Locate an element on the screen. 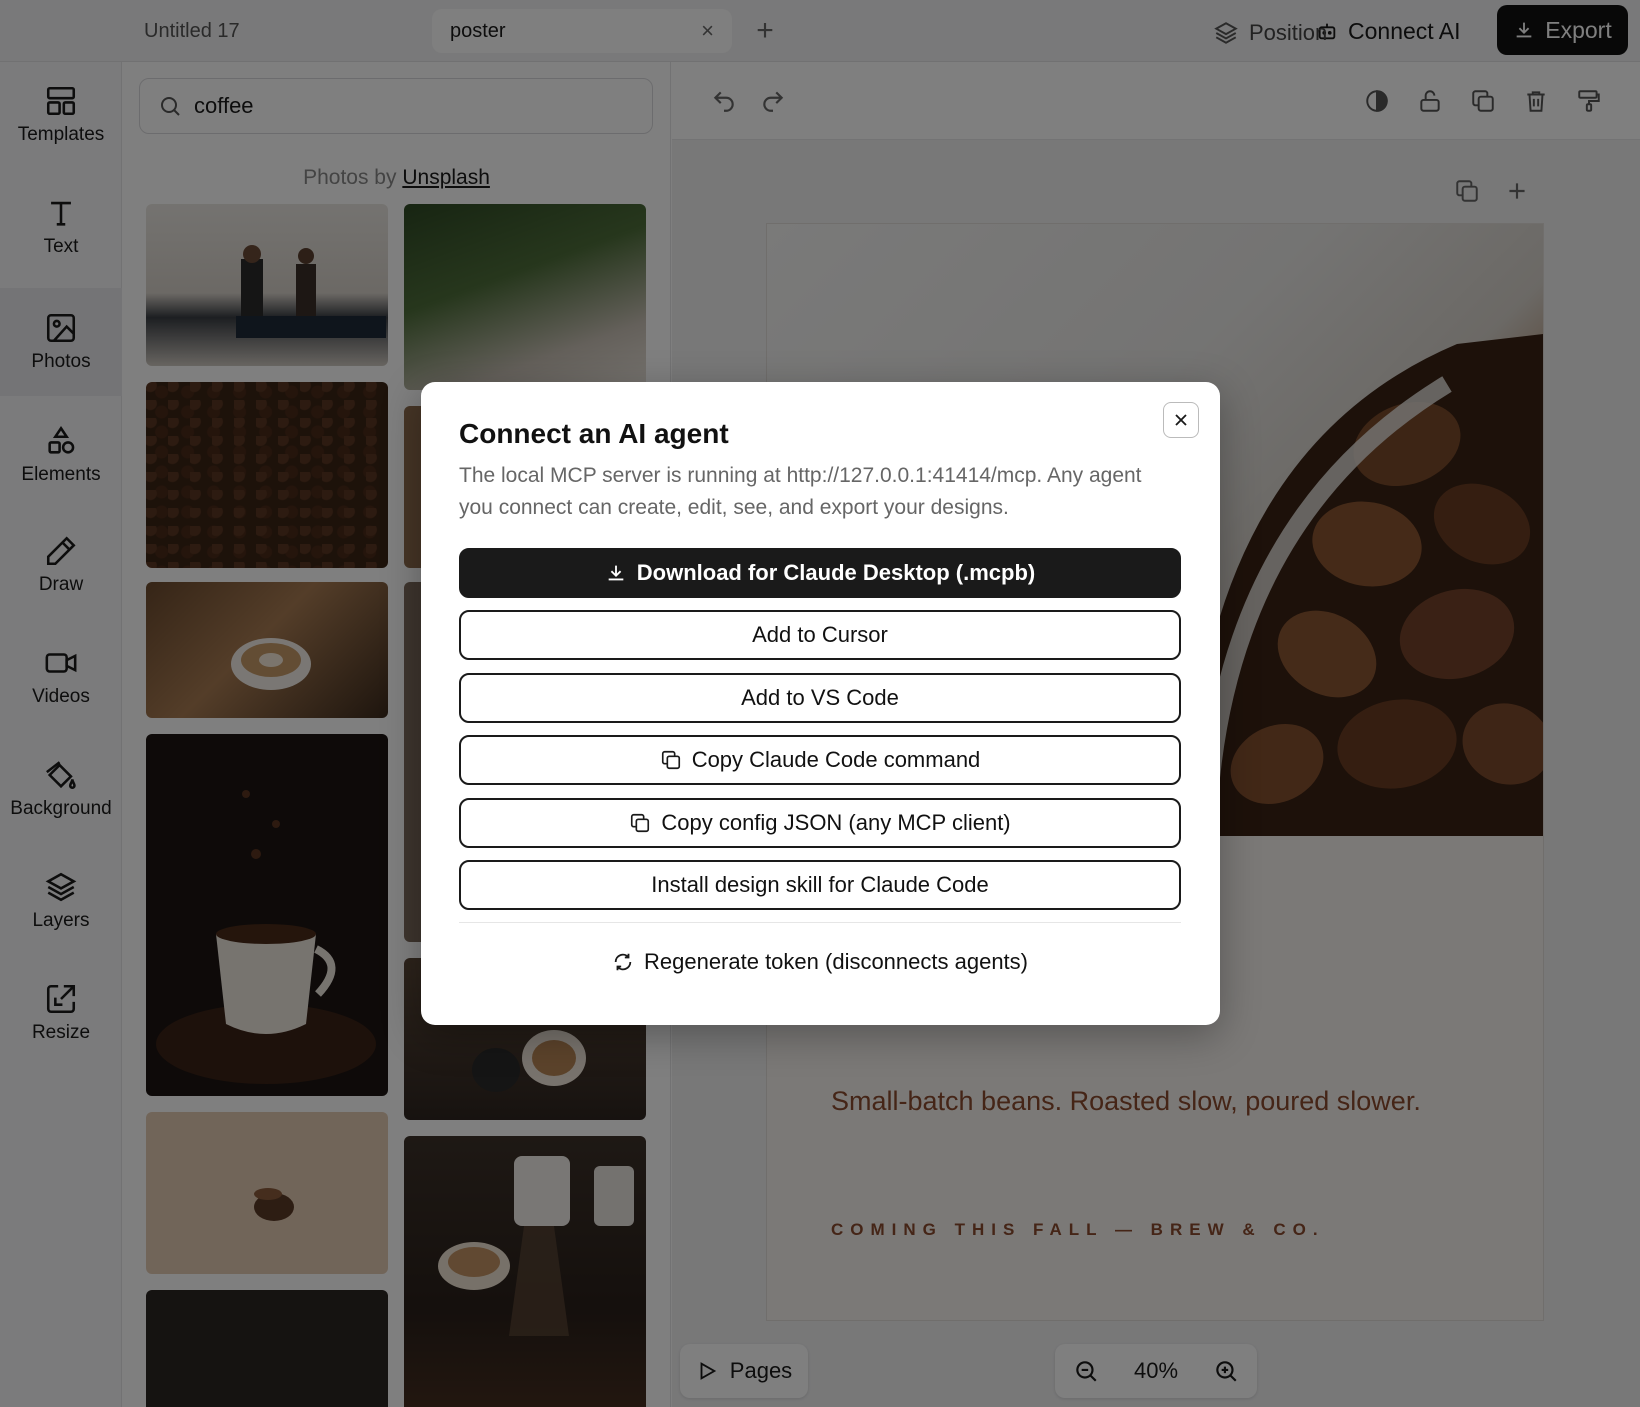 The height and width of the screenshot is (1407, 1640). button-label: Add to VS Code is located at coordinates (820, 697).